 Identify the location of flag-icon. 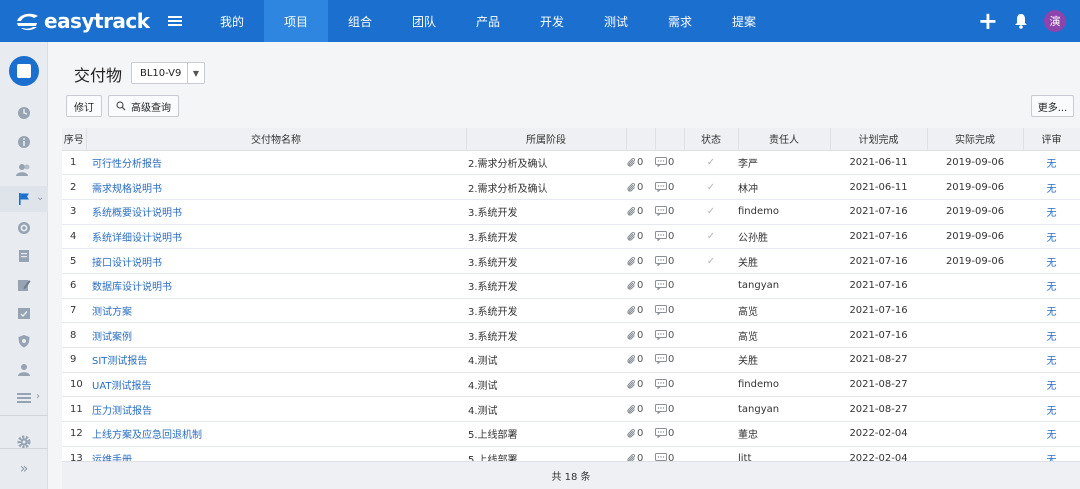
(24, 199).